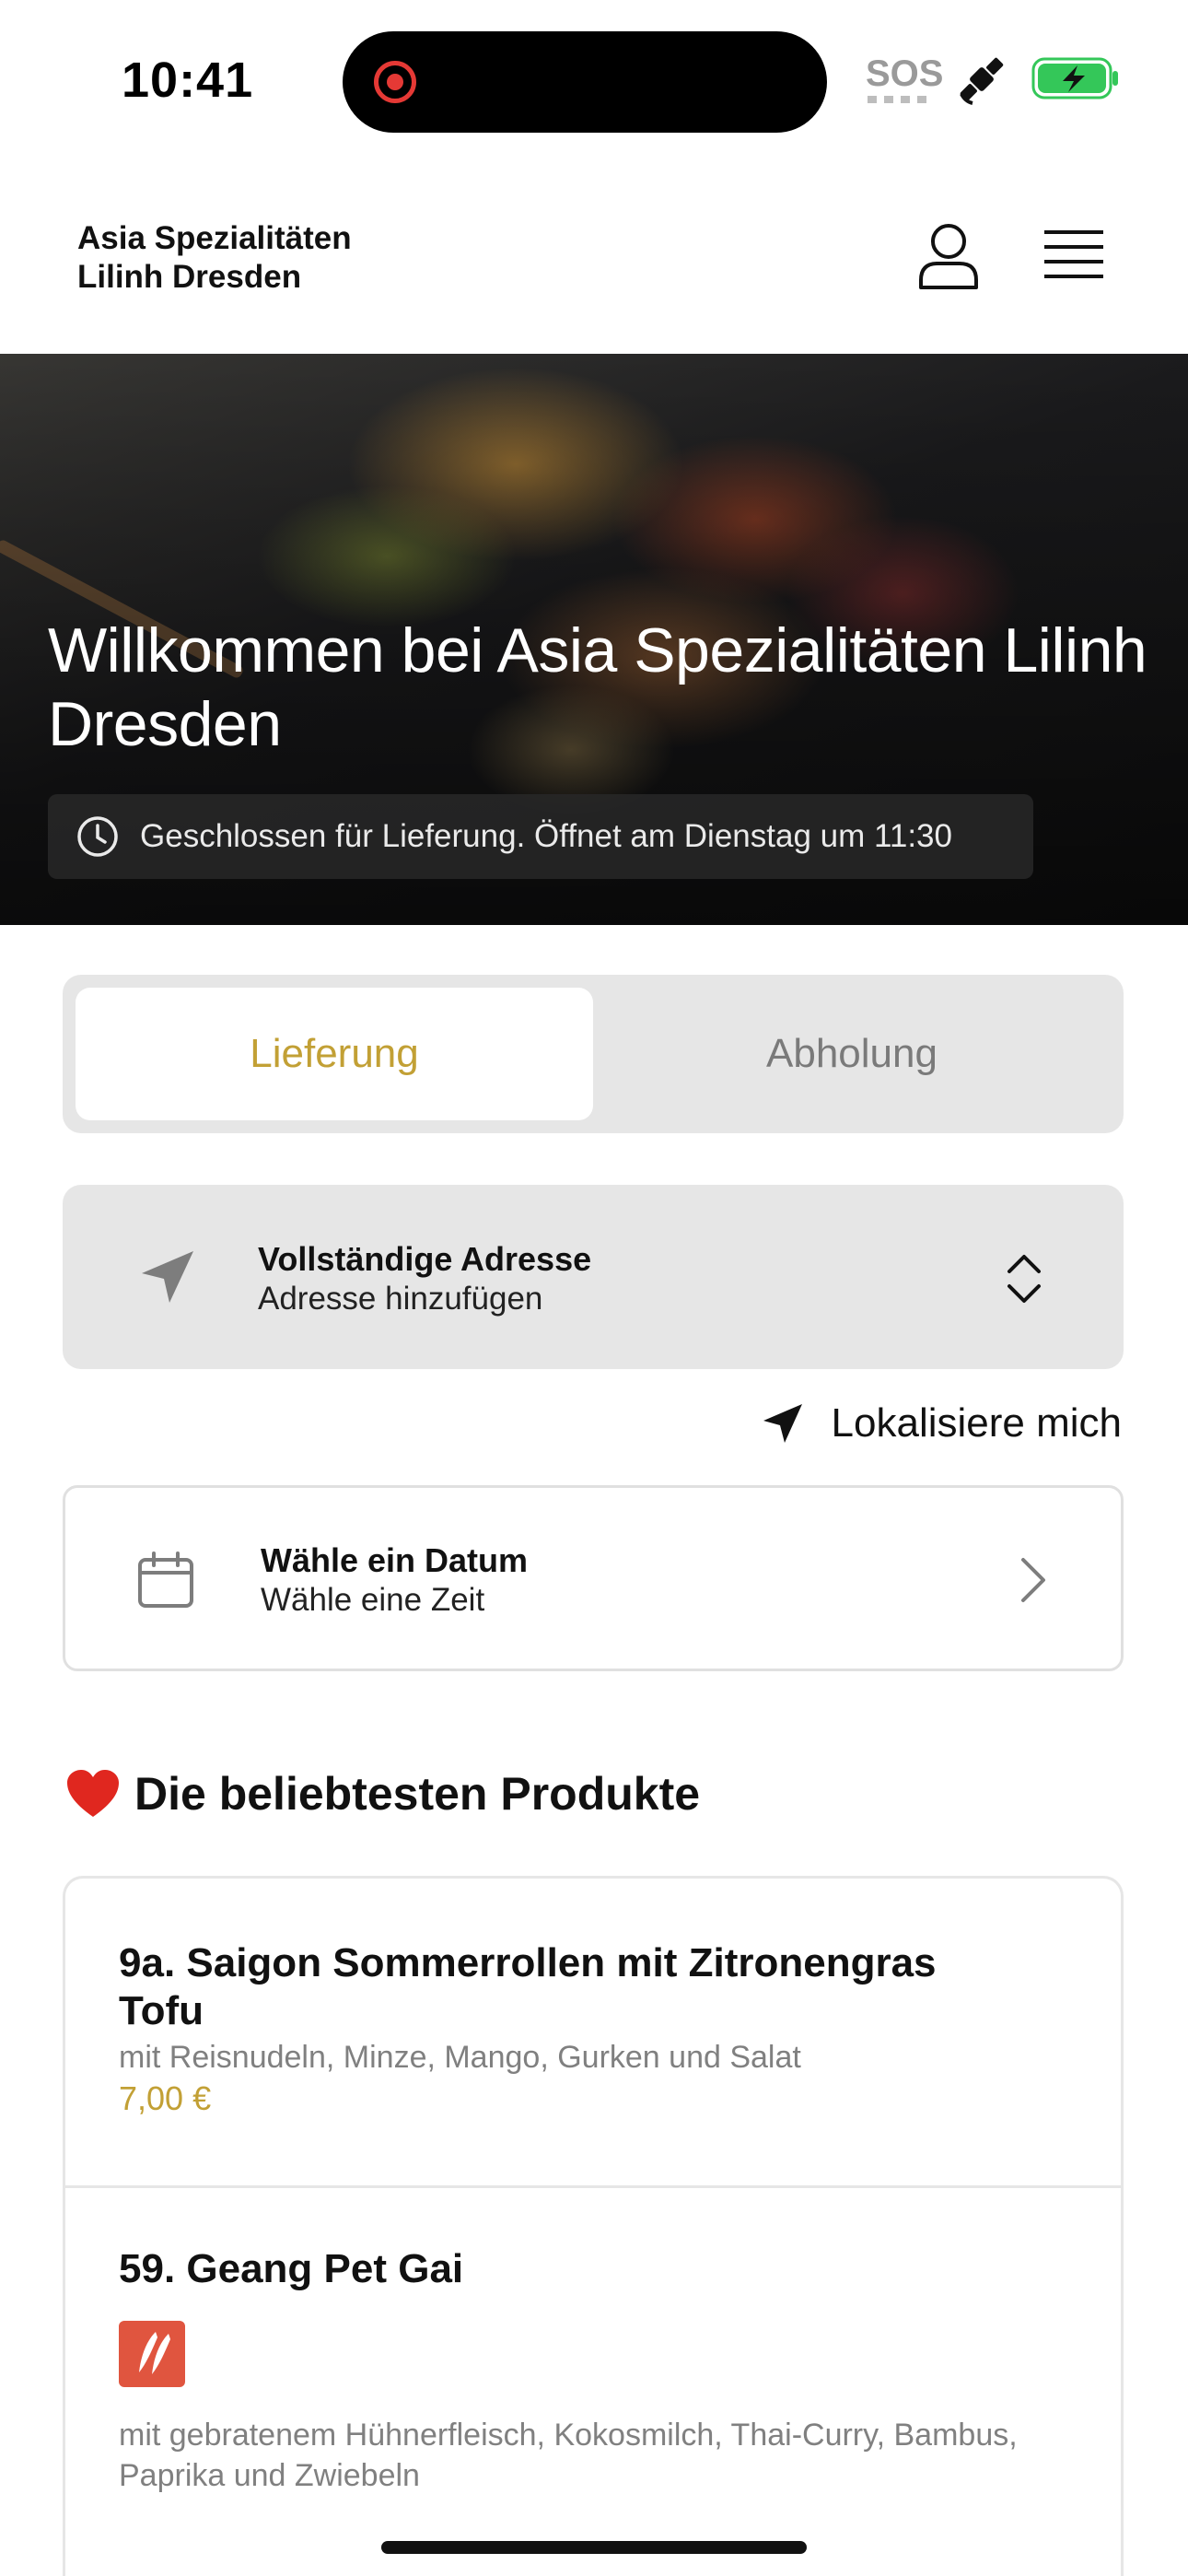  Describe the element at coordinates (189, 277) in the screenshot. I see `brand-line-2: Lilinh Dresden` at that location.